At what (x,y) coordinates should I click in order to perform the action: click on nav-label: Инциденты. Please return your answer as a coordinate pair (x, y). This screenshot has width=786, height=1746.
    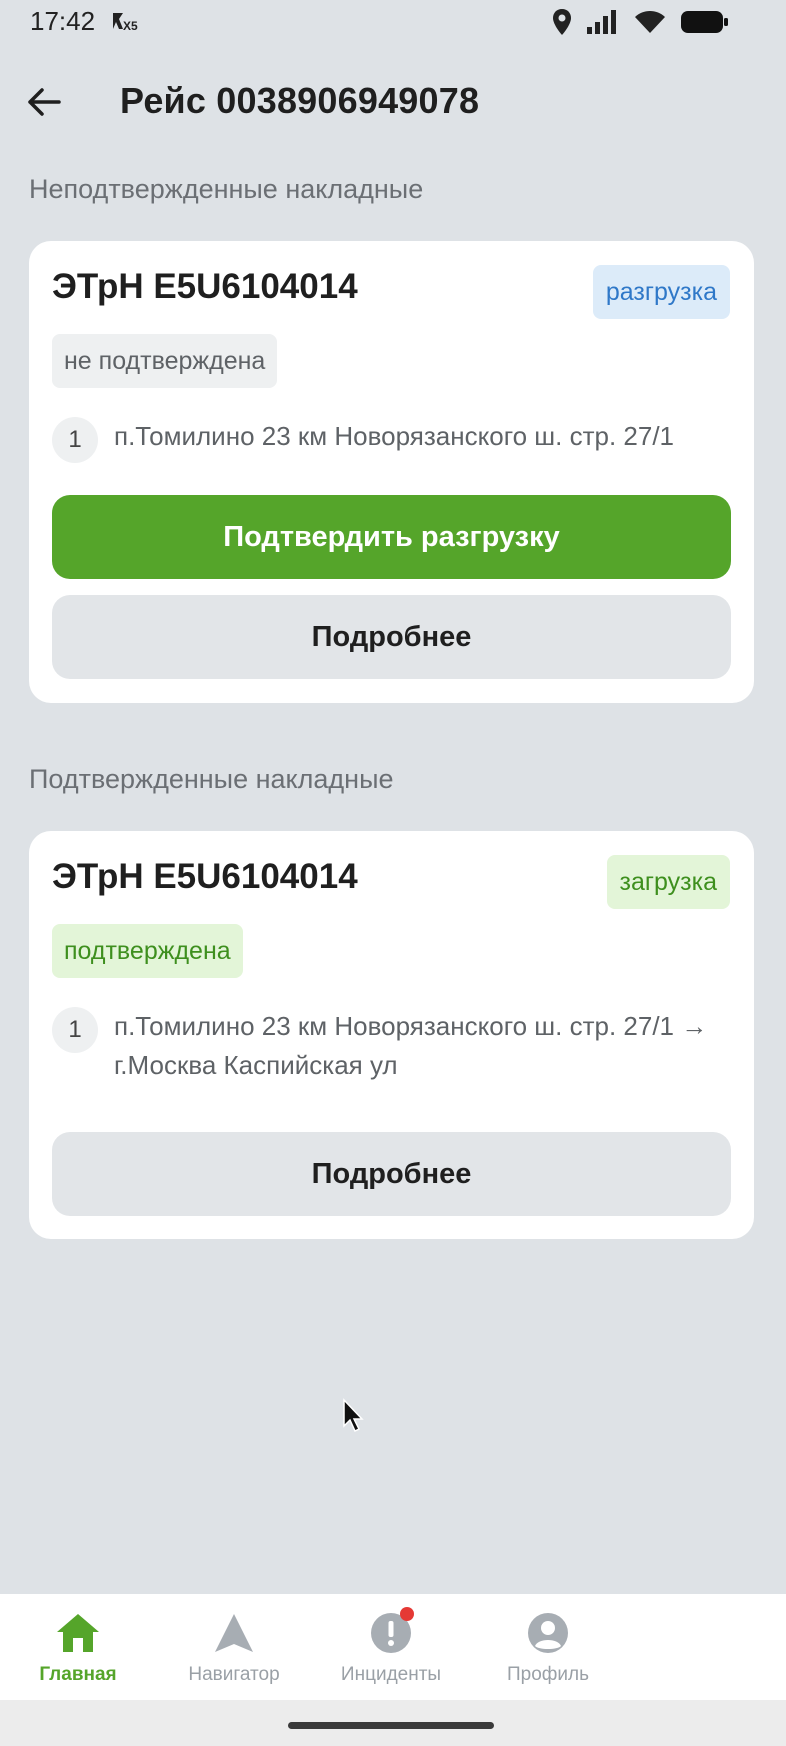
    Looking at the image, I should click on (391, 1674).